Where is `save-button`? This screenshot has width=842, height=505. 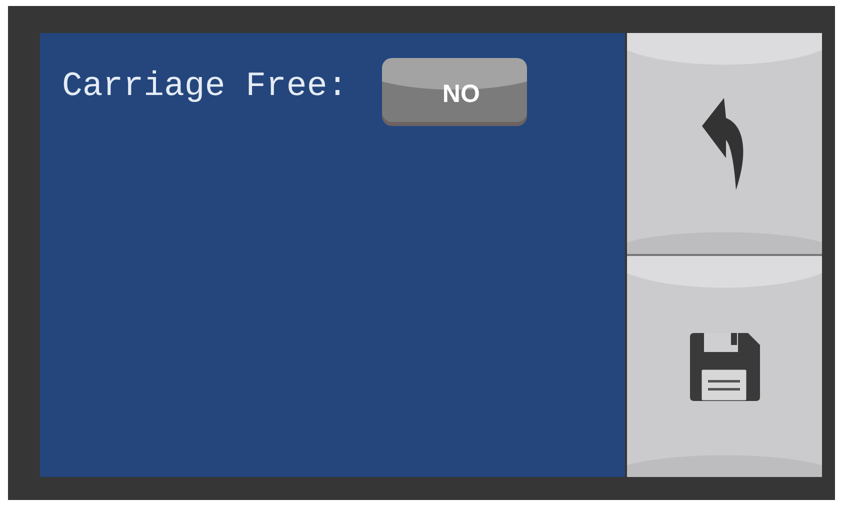
save-button is located at coordinates (724, 366).